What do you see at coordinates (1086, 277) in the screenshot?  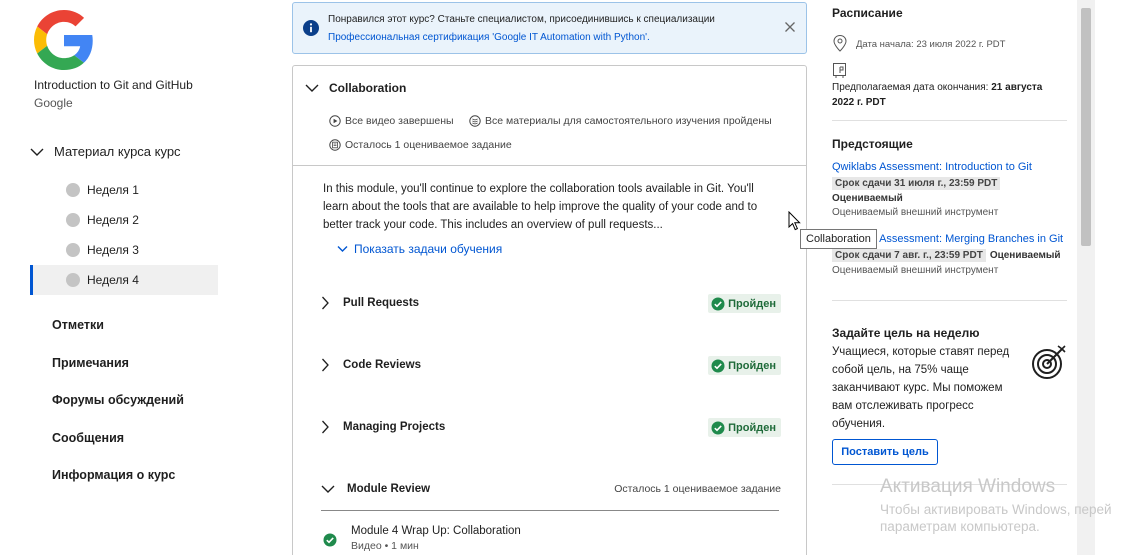 I see `page-scrollbar` at bounding box center [1086, 277].